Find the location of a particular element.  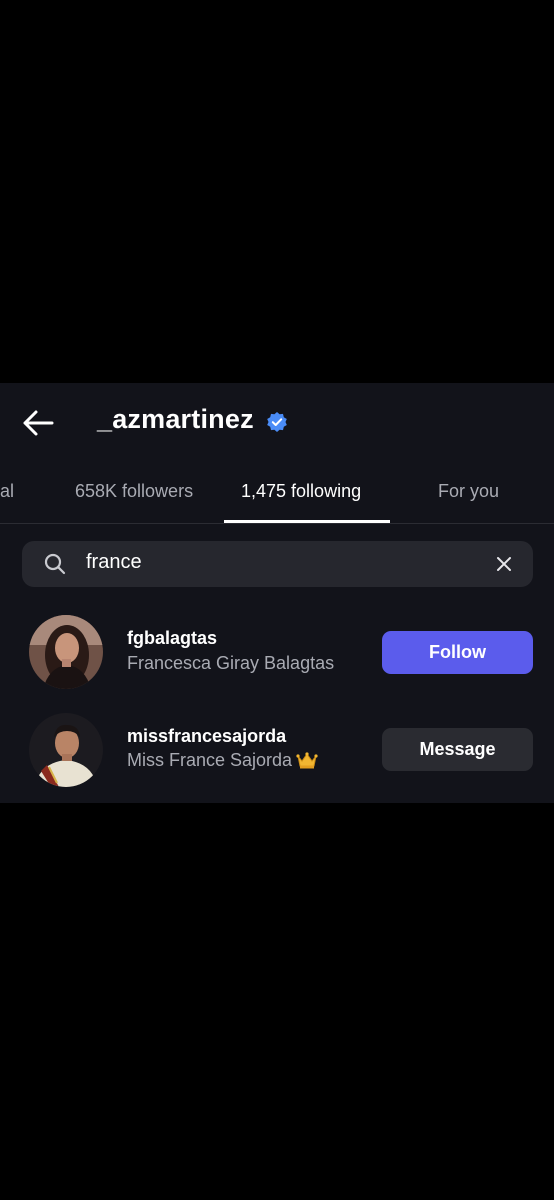

clear-search-icon is located at coordinates (504, 564).